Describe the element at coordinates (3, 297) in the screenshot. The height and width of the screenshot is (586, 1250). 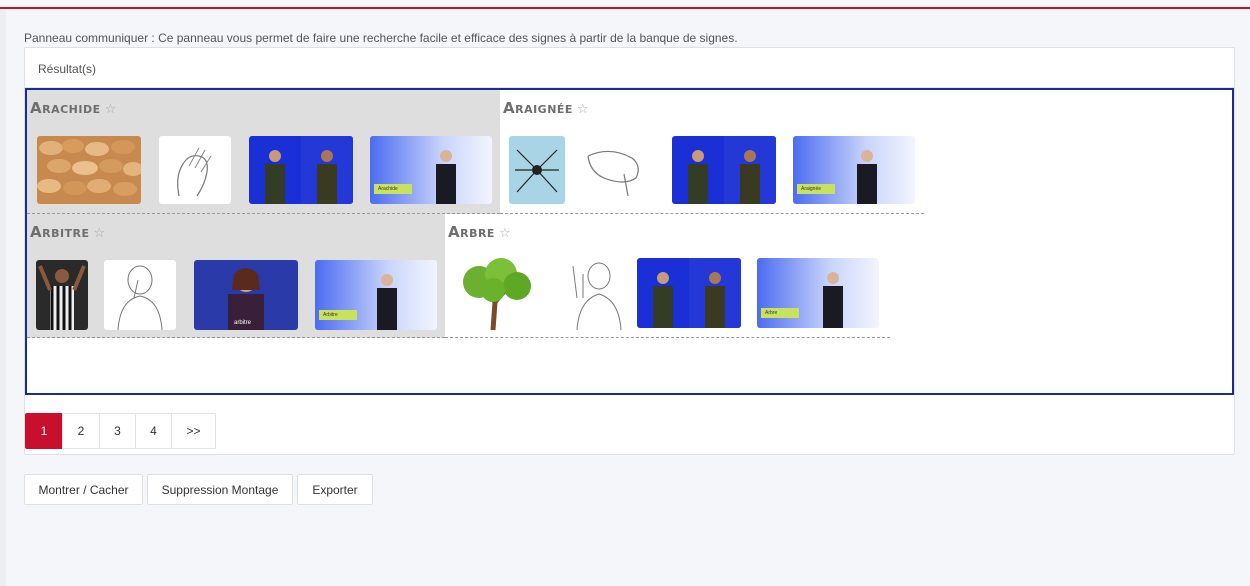
I see `left-edge` at that location.